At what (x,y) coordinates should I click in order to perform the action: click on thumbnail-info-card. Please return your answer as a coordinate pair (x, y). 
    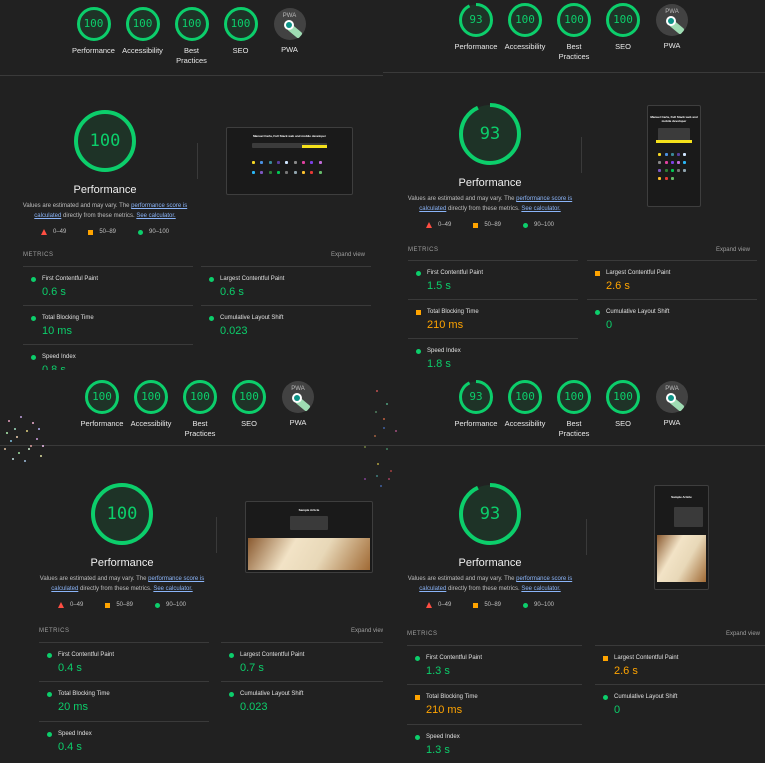
    Looking at the image, I should click on (309, 523).